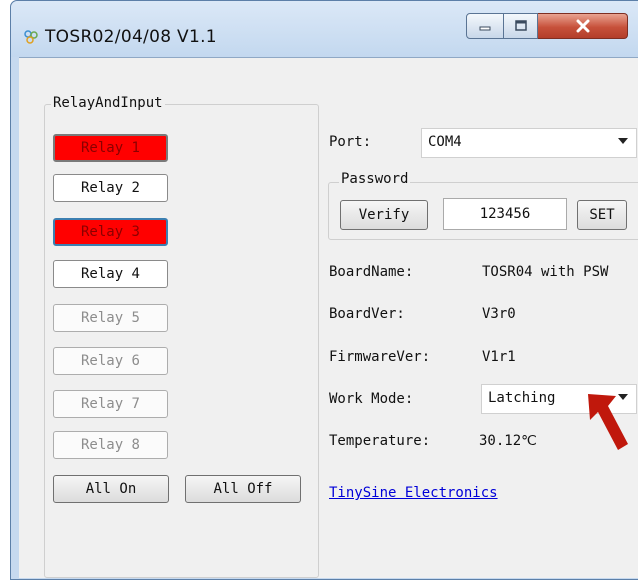 The image size is (638, 580). I want to click on relay-8-button: Relay 8, so click(110, 445).